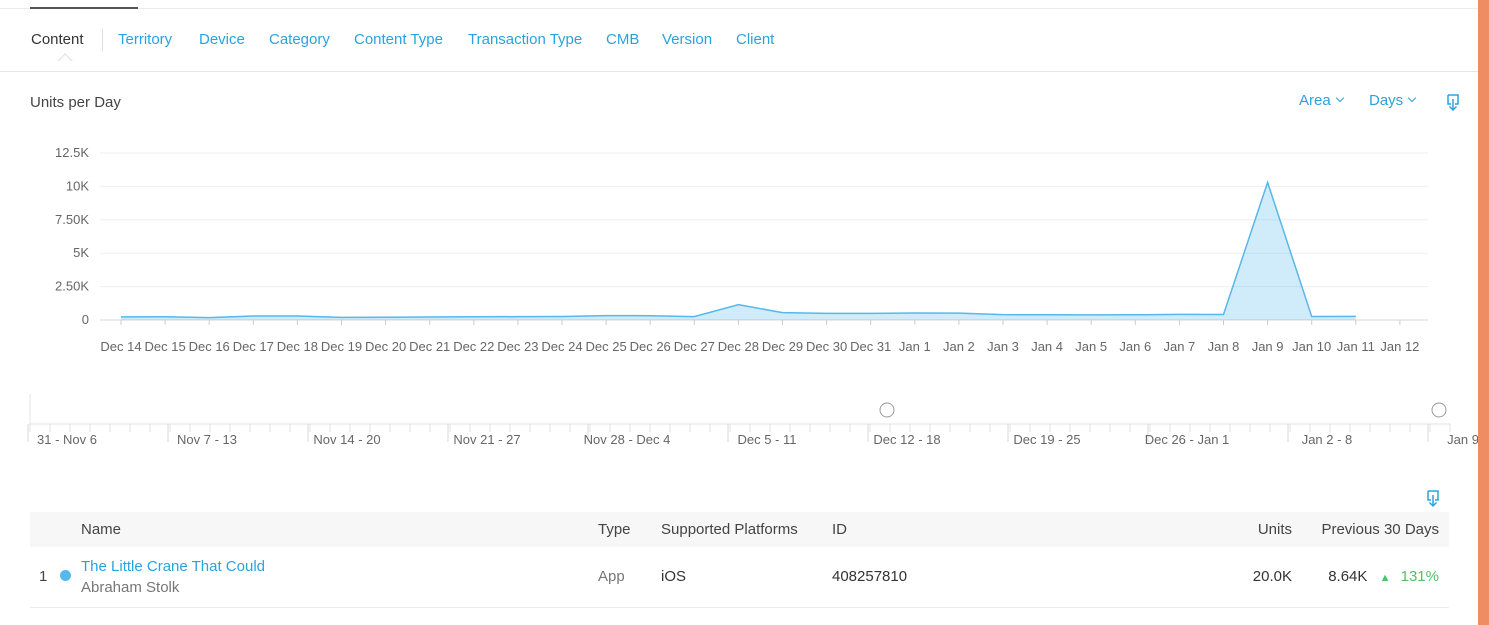 This screenshot has height=625, width=1489. I want to click on x-tick-label: Jan 4, so click(1047, 346).